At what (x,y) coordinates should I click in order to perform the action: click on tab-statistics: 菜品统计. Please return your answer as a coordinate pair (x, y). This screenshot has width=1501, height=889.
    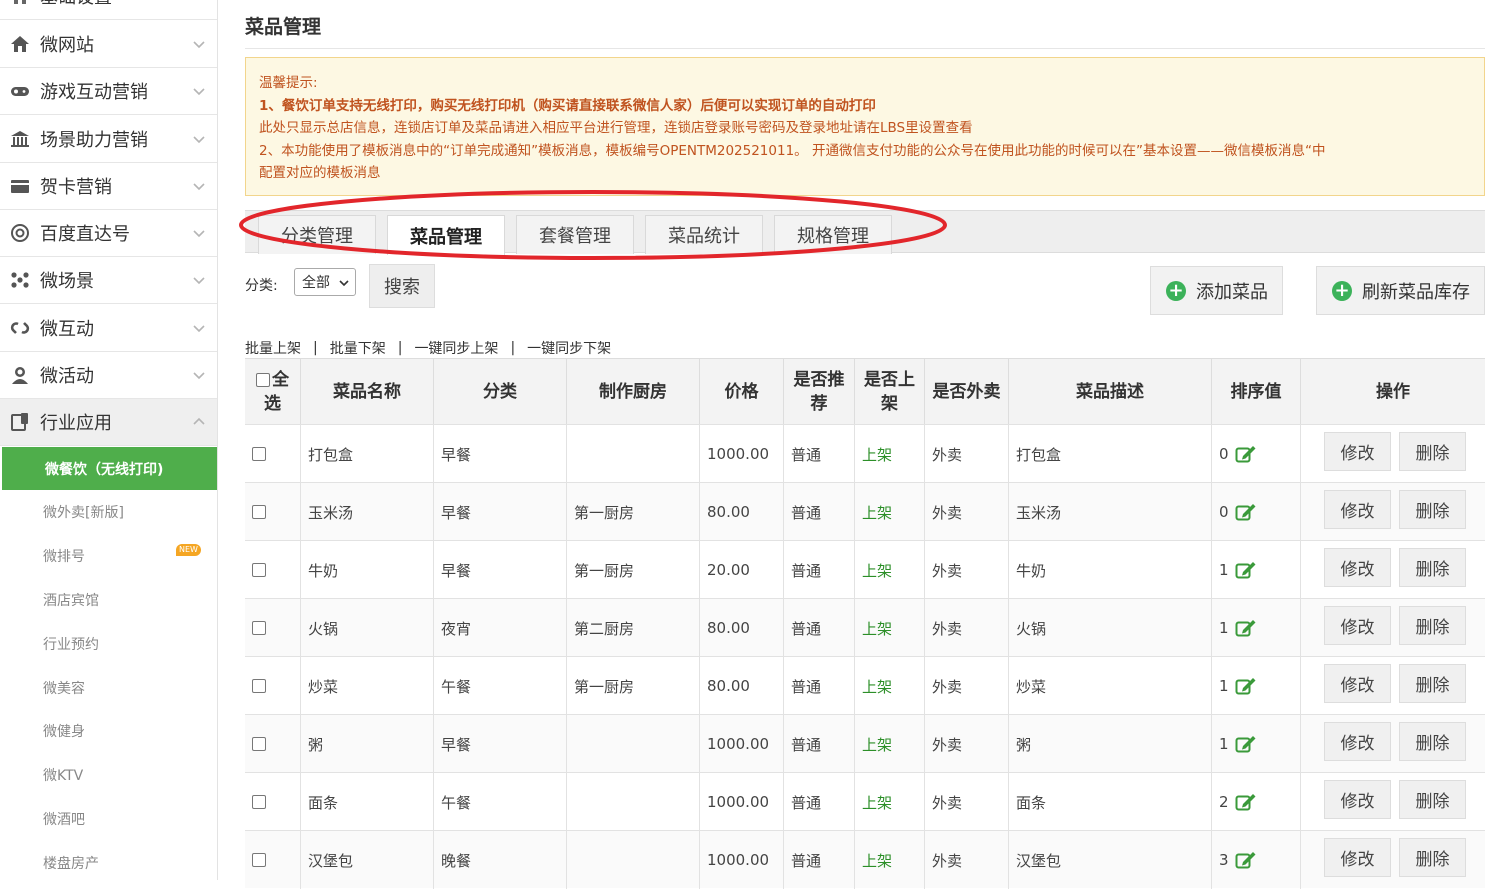
    Looking at the image, I should click on (704, 234).